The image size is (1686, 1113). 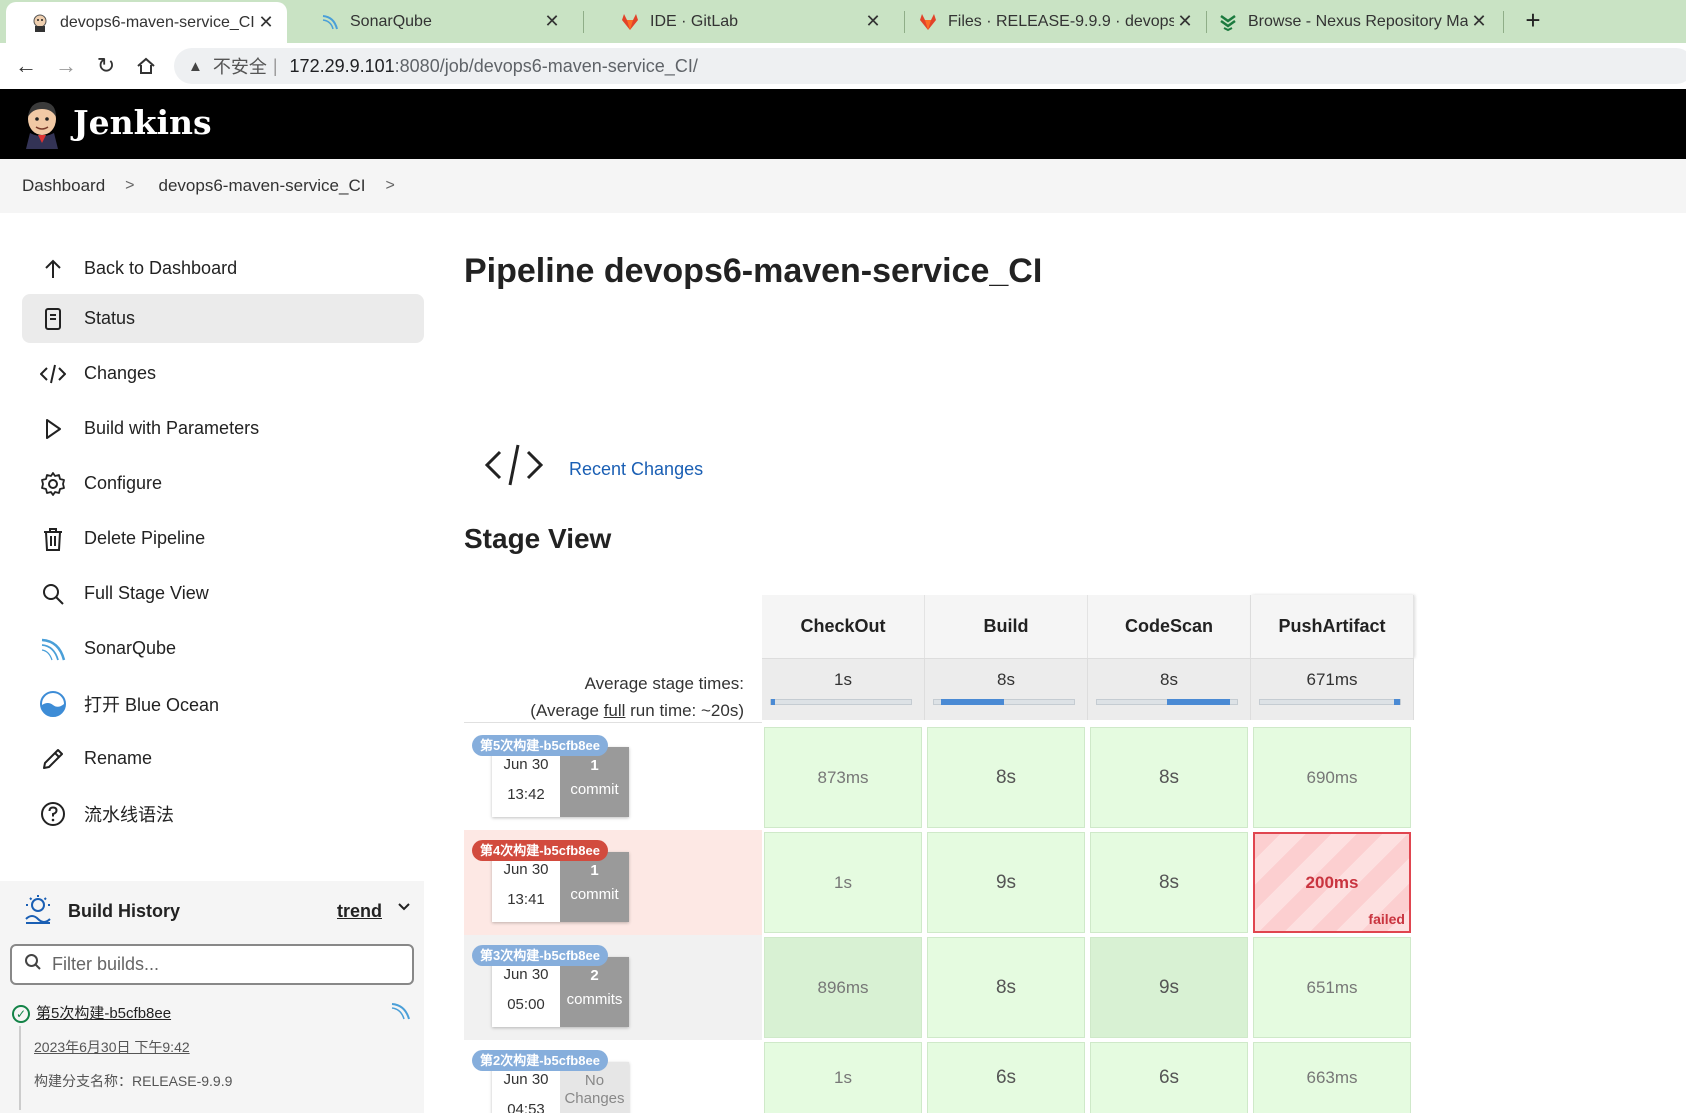 What do you see at coordinates (146, 66) in the screenshot?
I see `home-icon` at bounding box center [146, 66].